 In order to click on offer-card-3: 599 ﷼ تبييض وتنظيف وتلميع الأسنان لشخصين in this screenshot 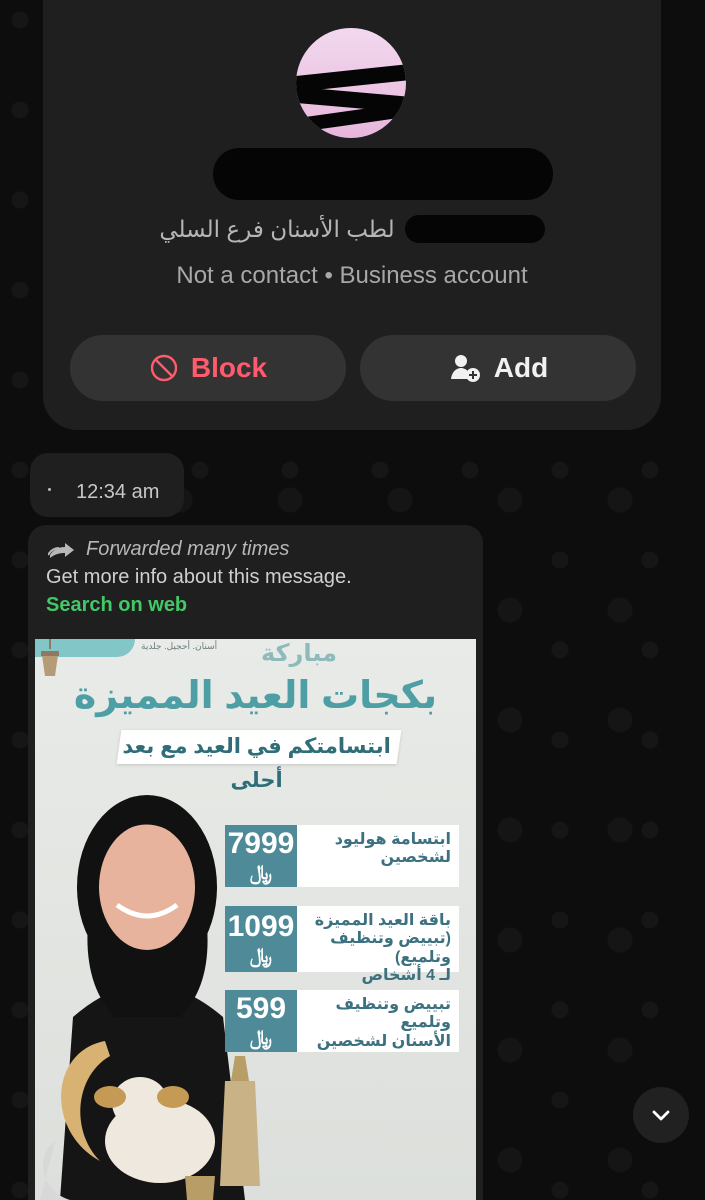, I will do `click(342, 1021)`.